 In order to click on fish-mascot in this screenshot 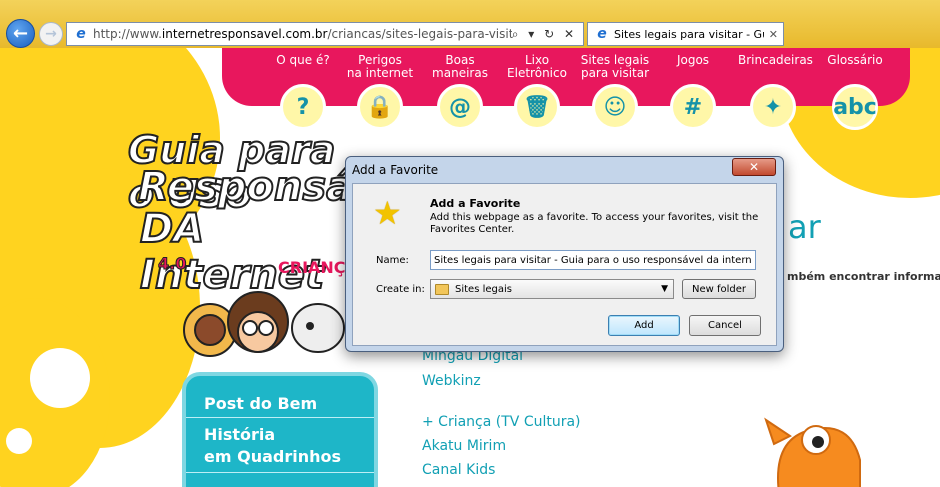, I will do `click(812, 452)`.